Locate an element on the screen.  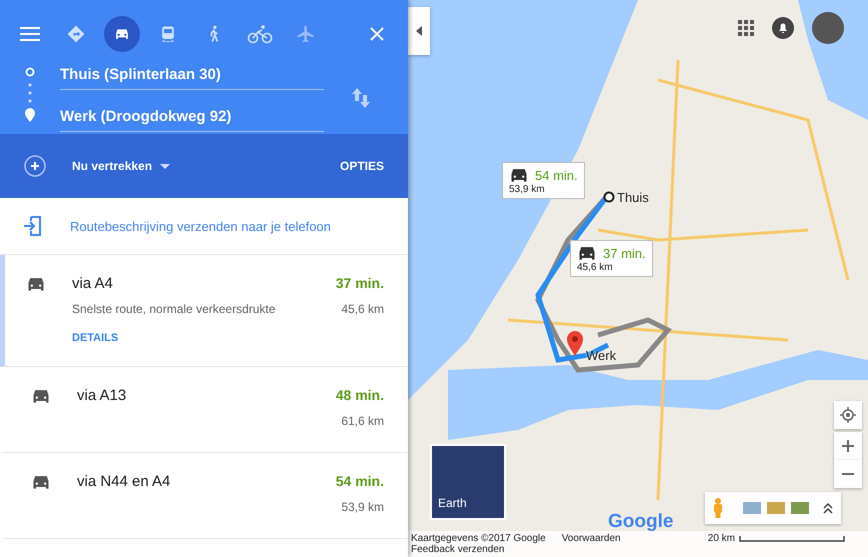
terms-link: Voorwaarden is located at coordinates (591, 538).